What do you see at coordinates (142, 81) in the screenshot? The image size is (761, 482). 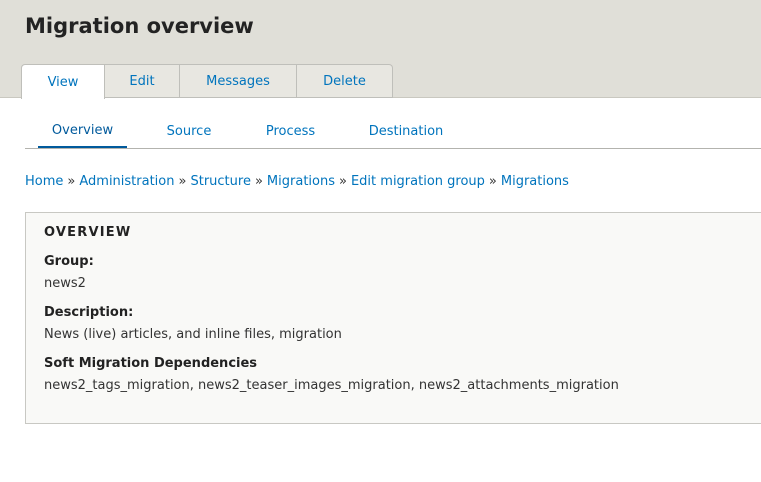 I see `tab-edit: Edit` at bounding box center [142, 81].